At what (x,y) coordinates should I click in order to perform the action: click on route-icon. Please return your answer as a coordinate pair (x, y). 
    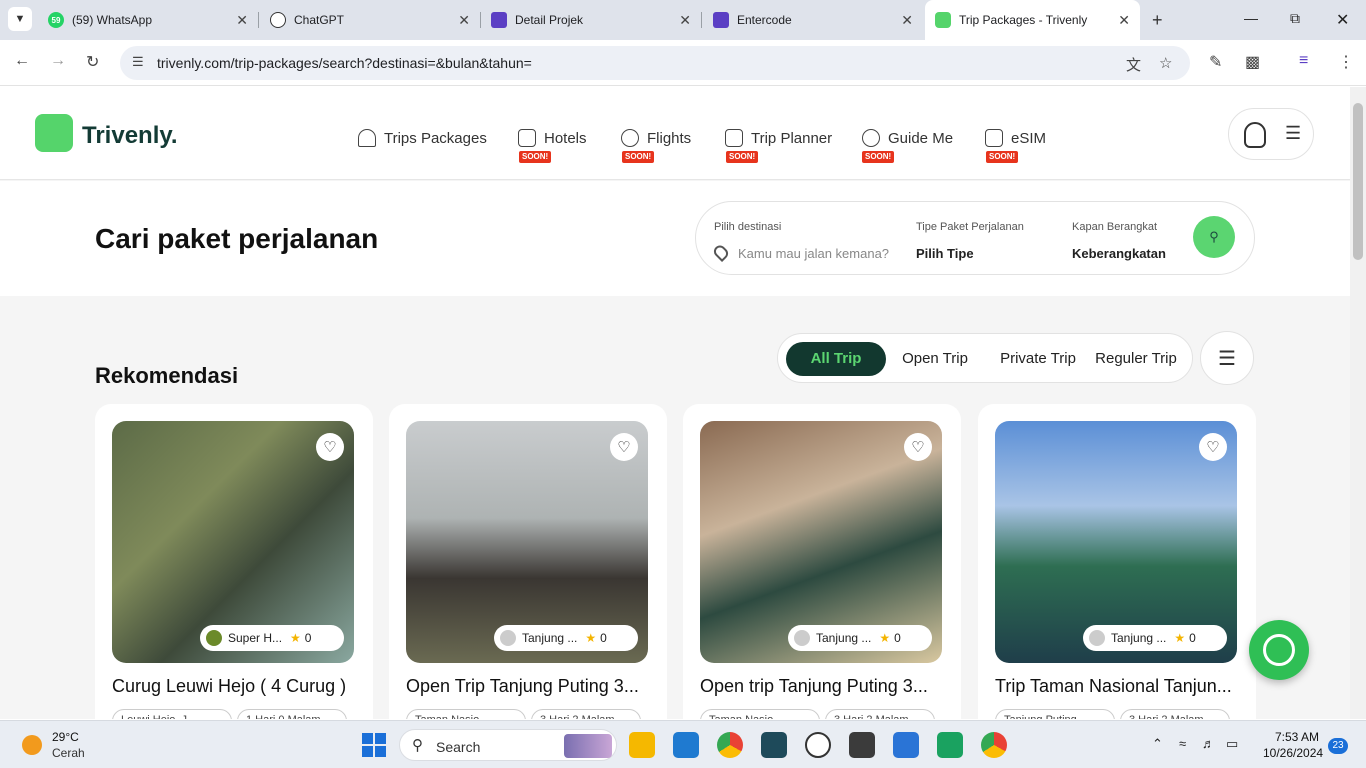
    Looking at the image, I should click on (871, 138).